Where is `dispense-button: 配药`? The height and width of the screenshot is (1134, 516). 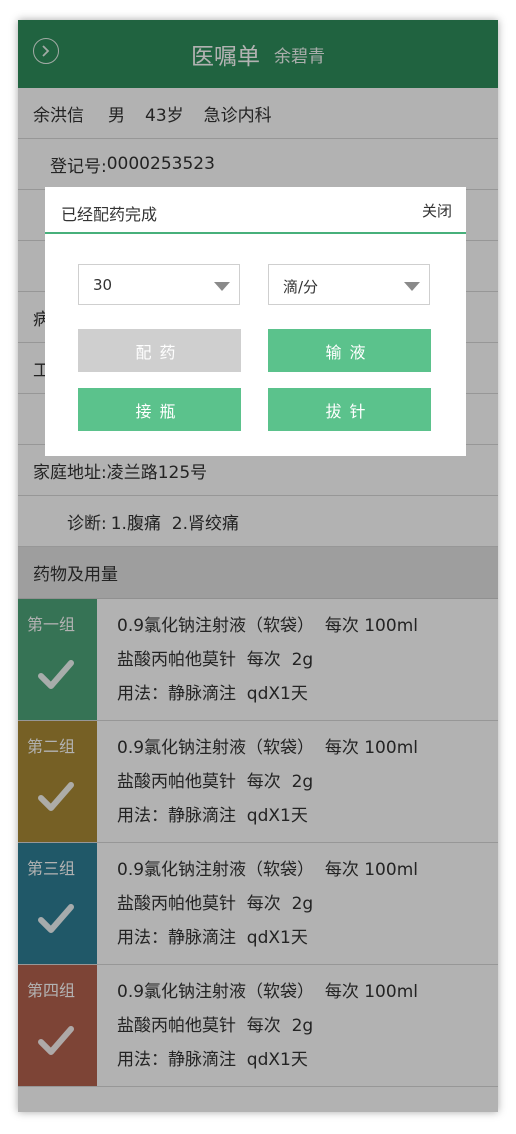
dispense-button: 配药 is located at coordinates (159, 350).